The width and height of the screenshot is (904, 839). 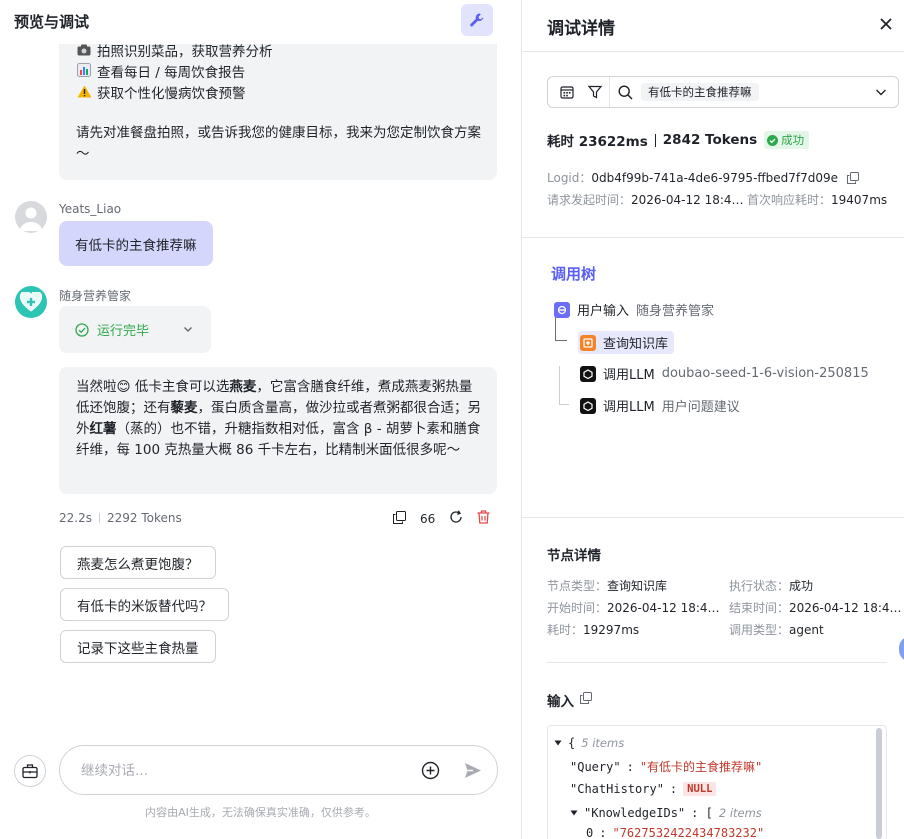 What do you see at coordinates (473, 772) in the screenshot?
I see `send-icon` at bounding box center [473, 772].